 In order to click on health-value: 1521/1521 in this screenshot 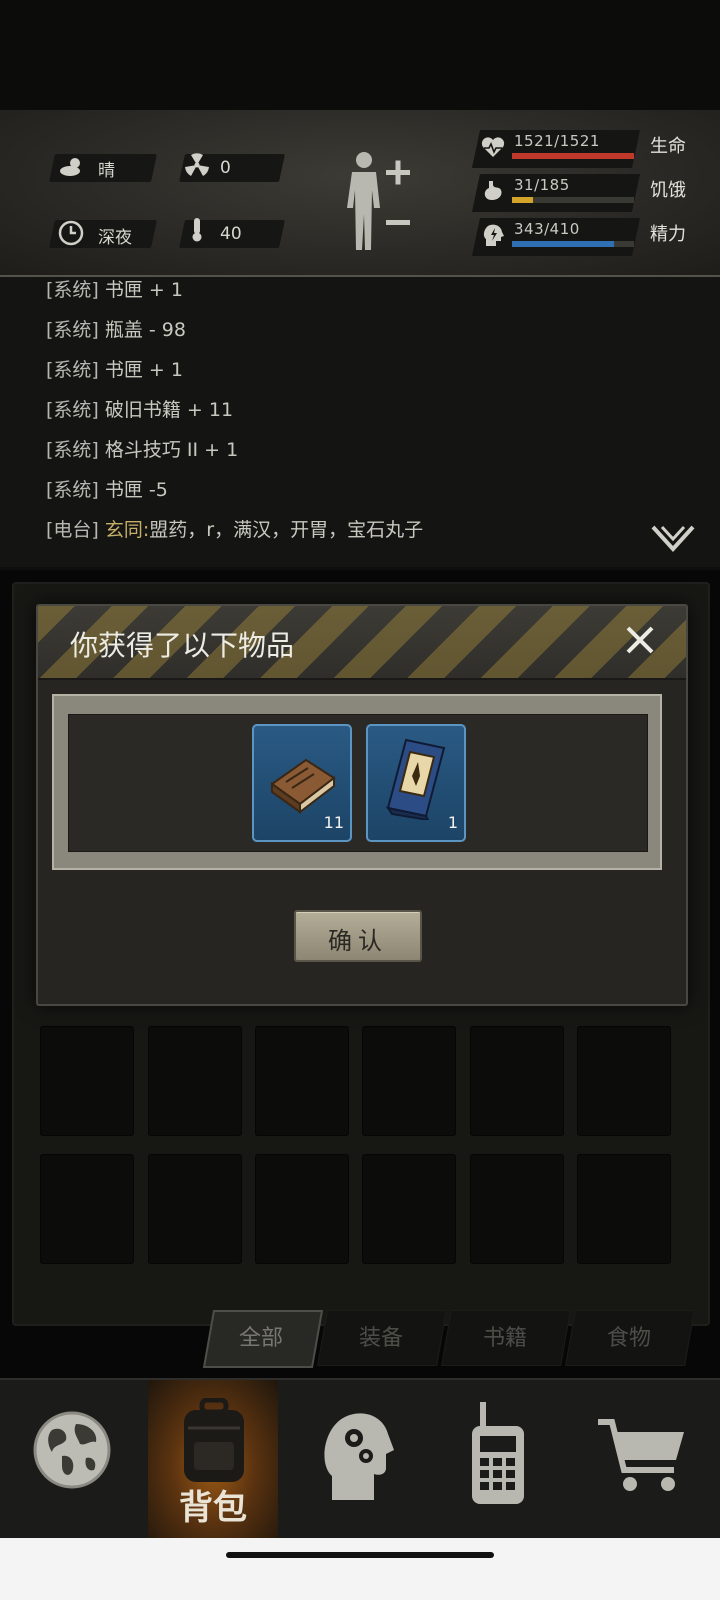, I will do `click(557, 141)`.